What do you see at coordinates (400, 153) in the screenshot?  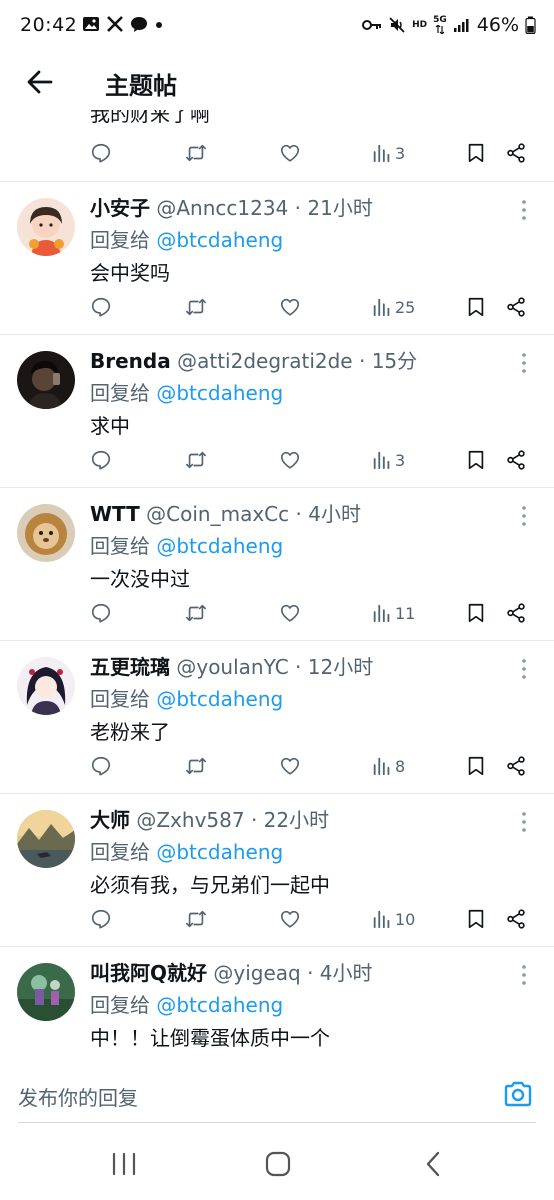 I see `views-count: 3` at bounding box center [400, 153].